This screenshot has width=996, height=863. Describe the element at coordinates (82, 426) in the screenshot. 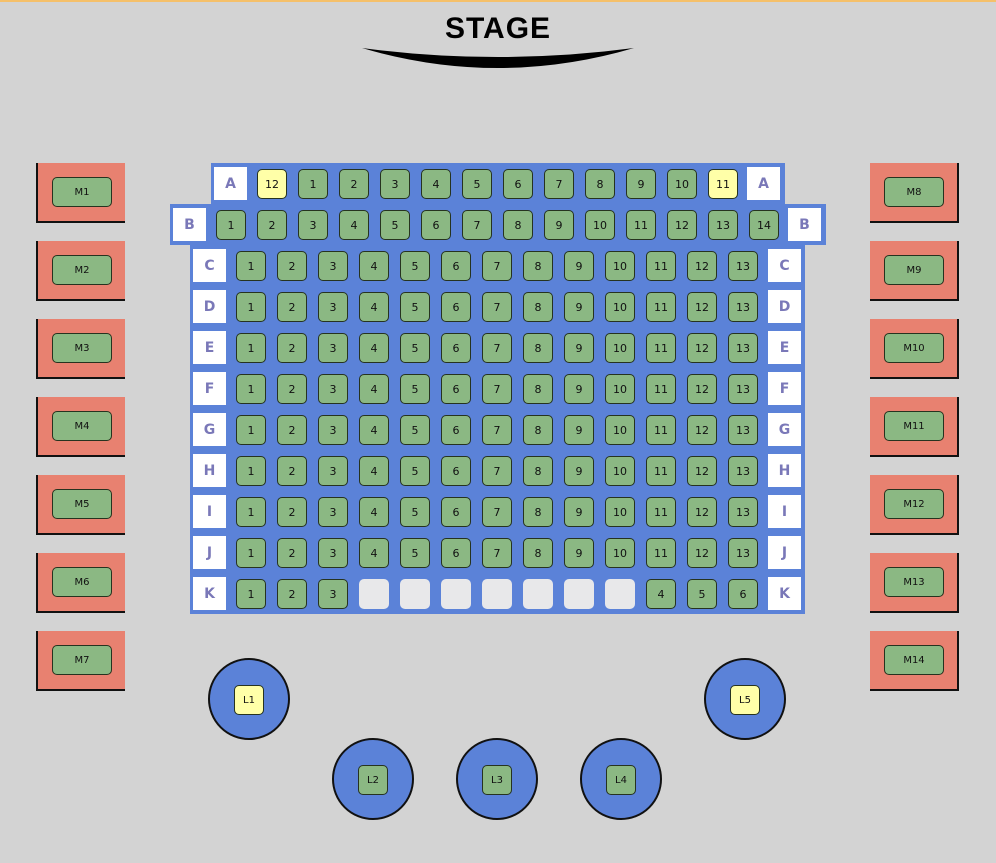

I see `box-seat-m4: M4` at that location.